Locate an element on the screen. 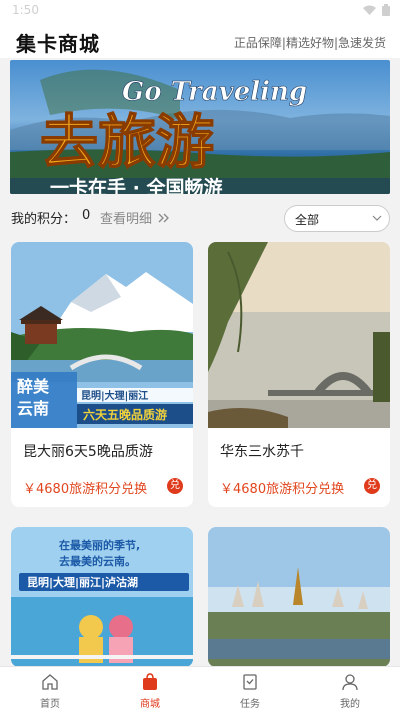  home-icon is located at coordinates (50, 682).